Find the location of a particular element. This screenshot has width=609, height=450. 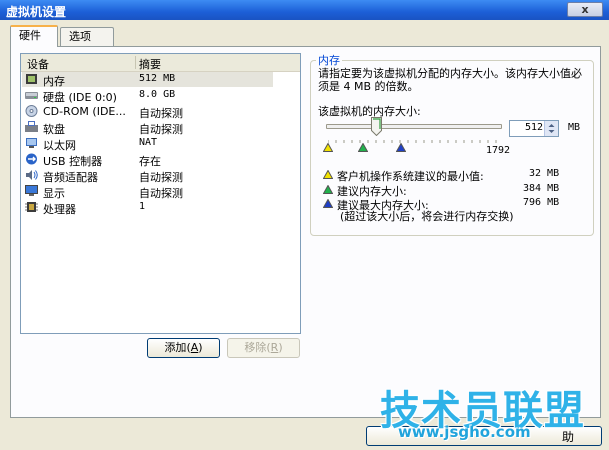

remove-button: 移除(R) is located at coordinates (263, 348).